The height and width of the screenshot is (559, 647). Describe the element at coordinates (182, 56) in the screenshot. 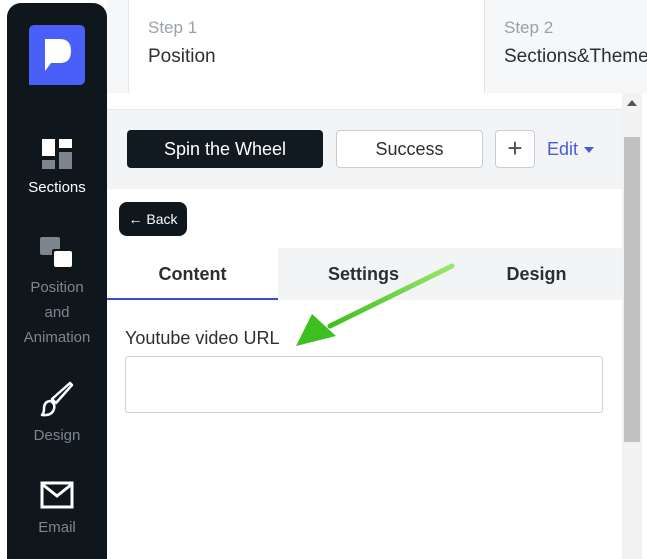

I see `step-title: Position` at that location.